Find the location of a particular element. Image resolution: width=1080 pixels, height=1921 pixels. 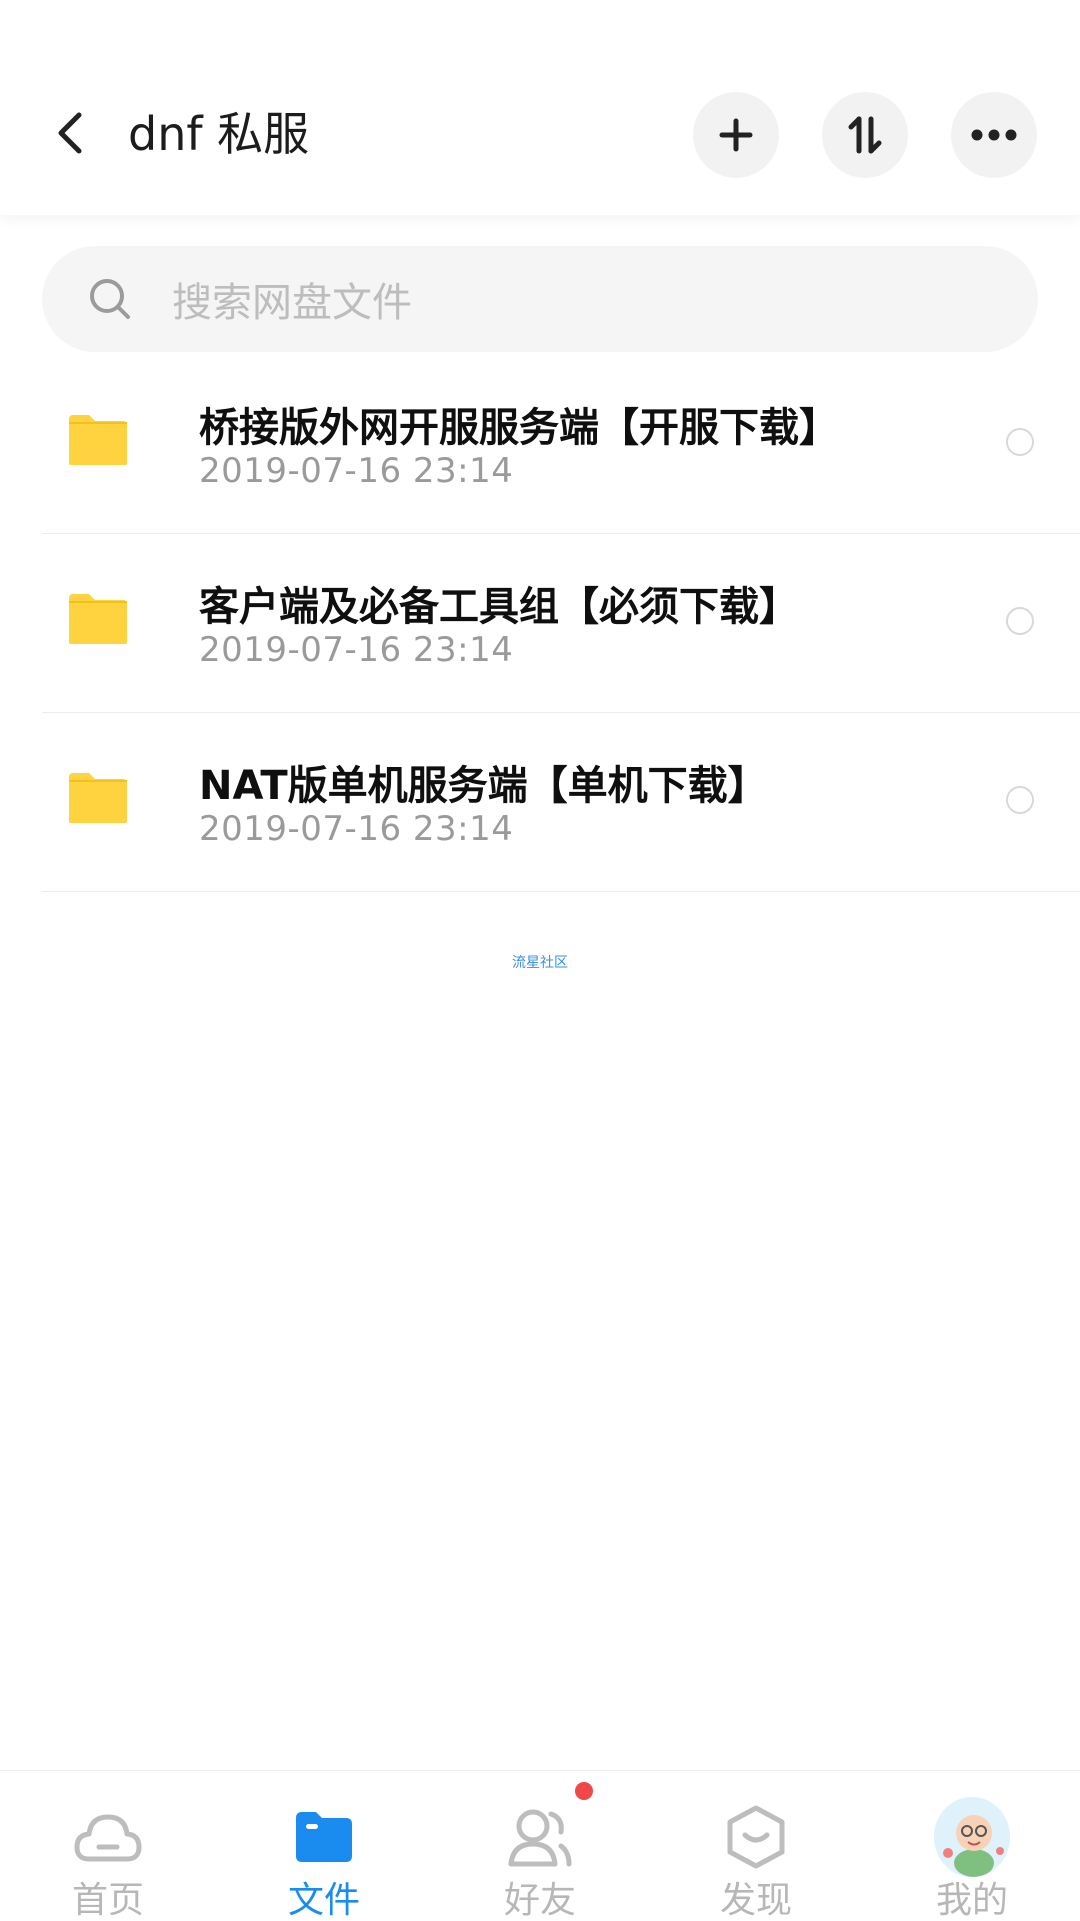

file-row: NAT版单机服务端【单机下载】 2019-07-16 23:14 is located at coordinates (561, 802).